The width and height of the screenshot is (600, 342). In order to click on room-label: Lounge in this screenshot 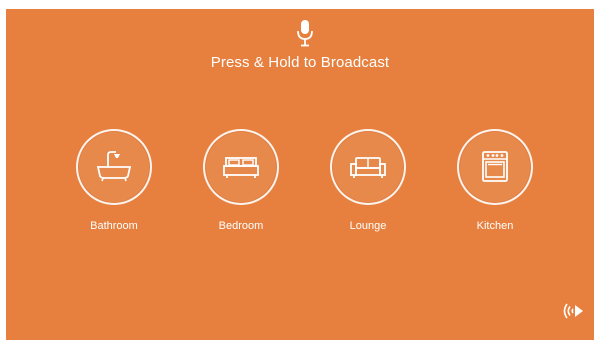, I will do `click(368, 226)`.